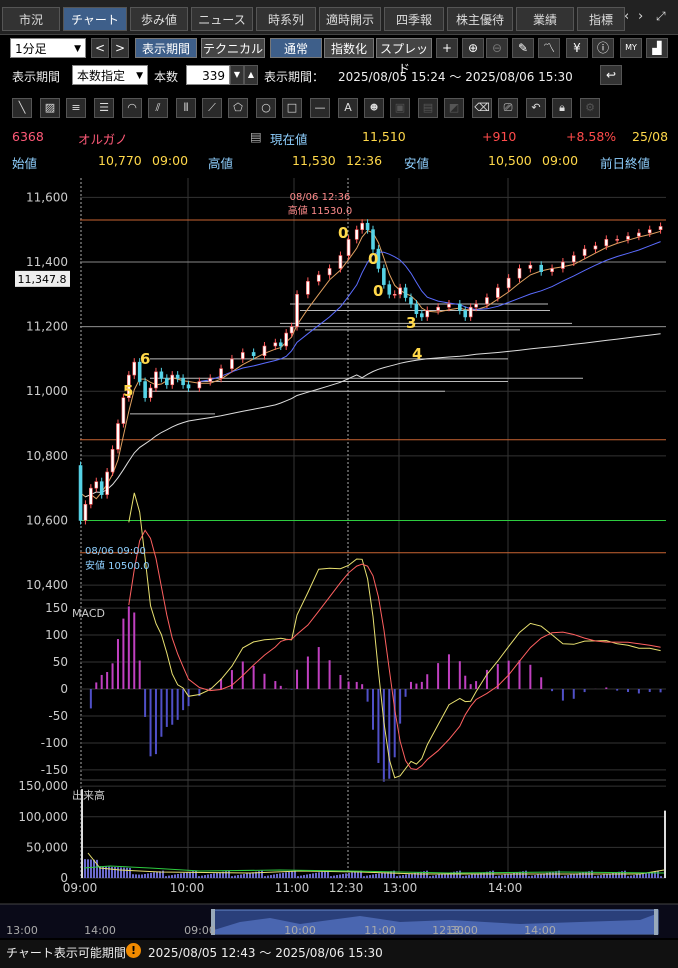 This screenshot has width=678, height=968. Describe the element at coordinates (549, 48) in the screenshot. I see `wave-chart-icon: 〽` at that location.